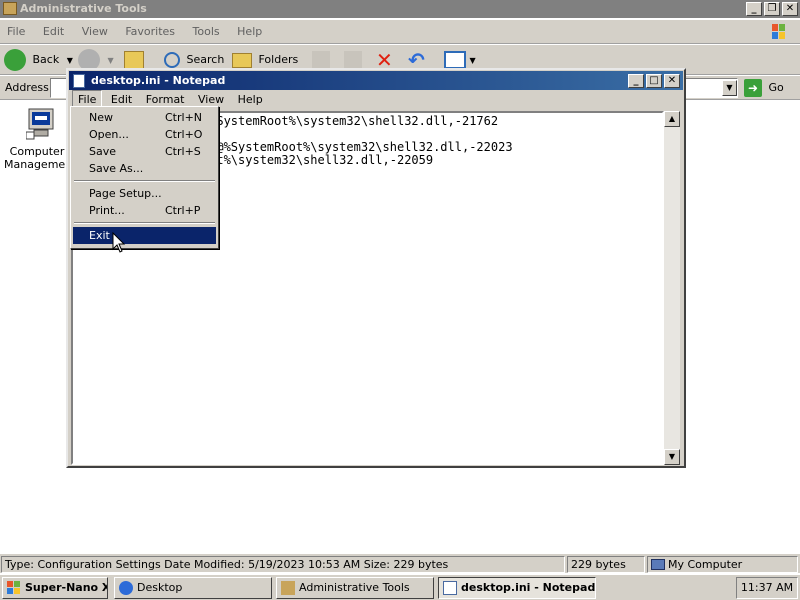 This screenshot has width=800, height=600. What do you see at coordinates (172, 60) in the screenshot?
I see `search-icon` at bounding box center [172, 60].